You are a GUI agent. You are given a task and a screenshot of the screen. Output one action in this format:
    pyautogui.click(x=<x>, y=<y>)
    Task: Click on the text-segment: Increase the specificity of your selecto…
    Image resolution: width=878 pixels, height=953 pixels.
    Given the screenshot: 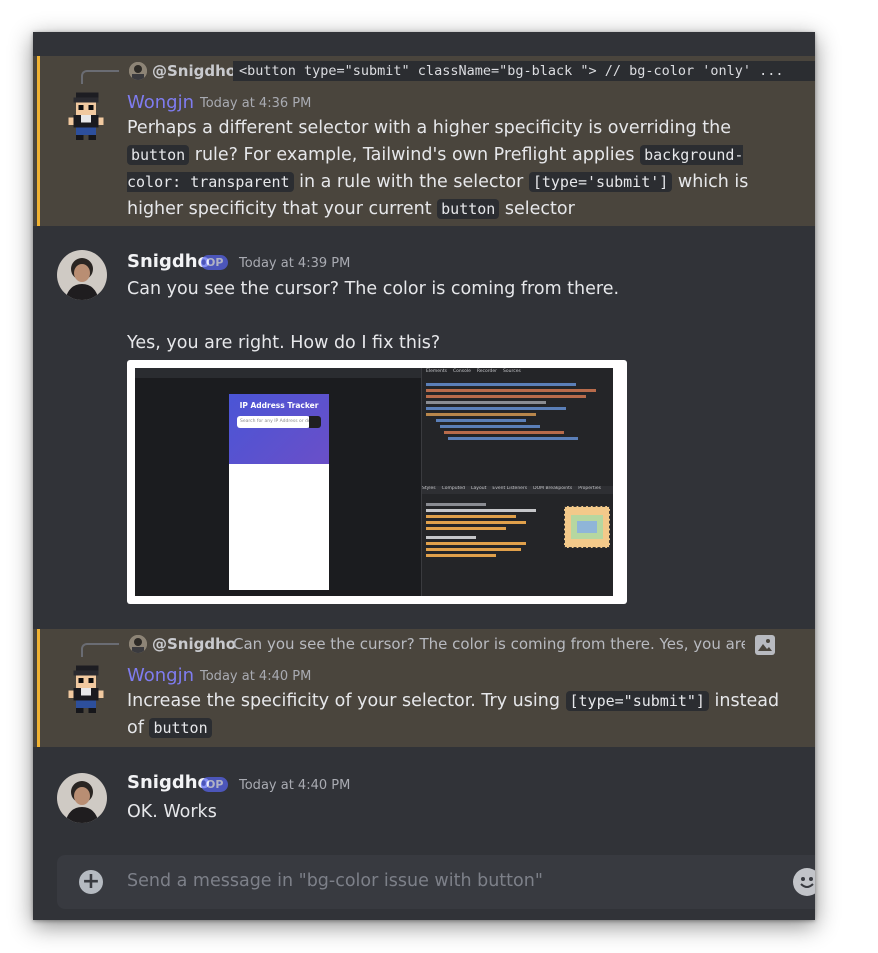 What is the action you would take?
    pyautogui.click(x=346, y=701)
    